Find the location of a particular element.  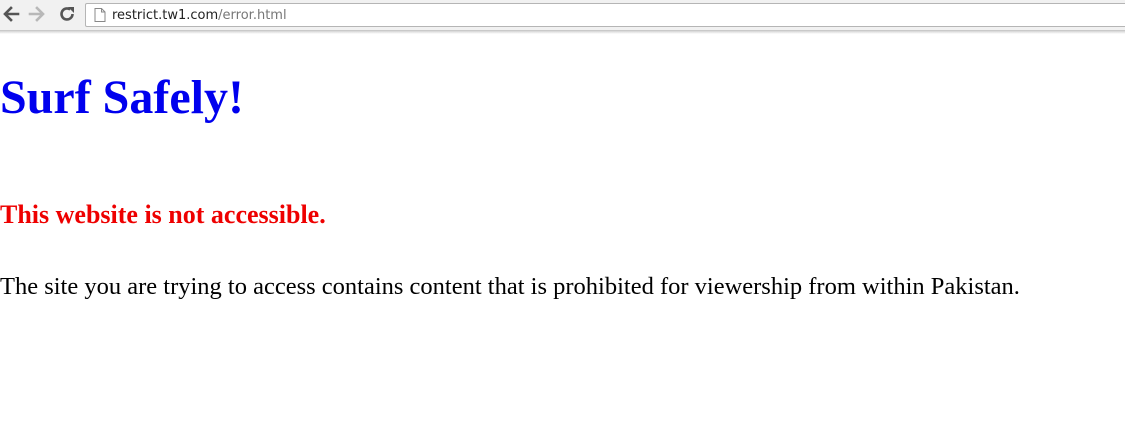

reload-icon is located at coordinates (67, 14).